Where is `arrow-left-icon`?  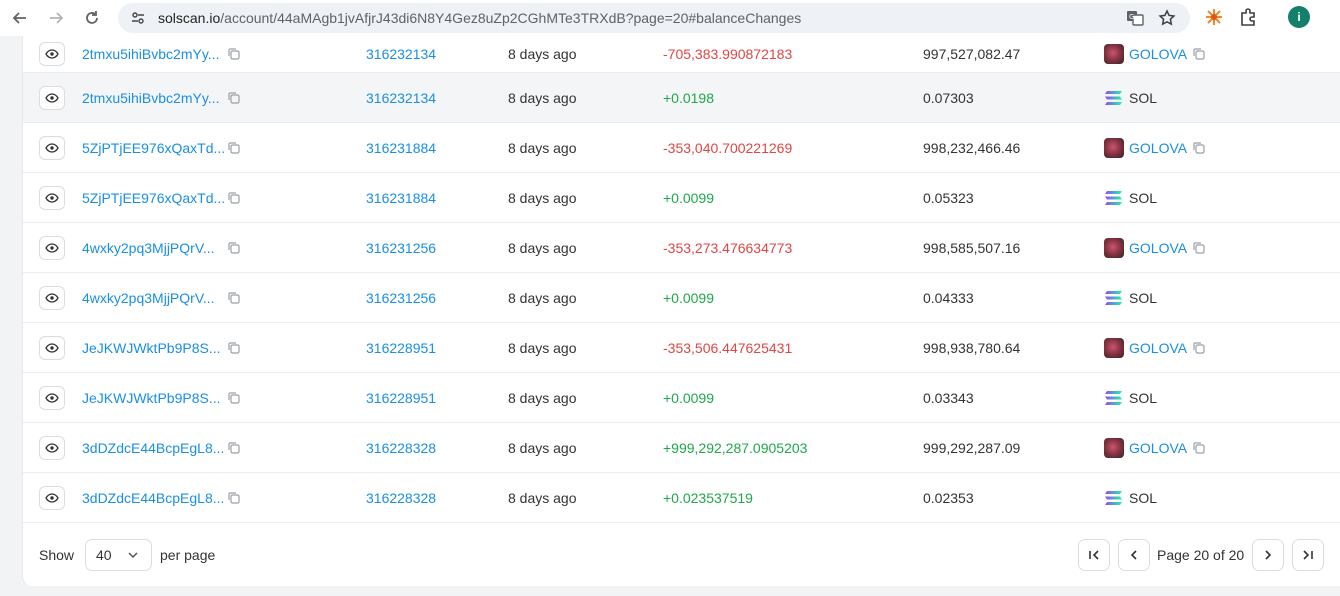
arrow-left-icon is located at coordinates (19, 18).